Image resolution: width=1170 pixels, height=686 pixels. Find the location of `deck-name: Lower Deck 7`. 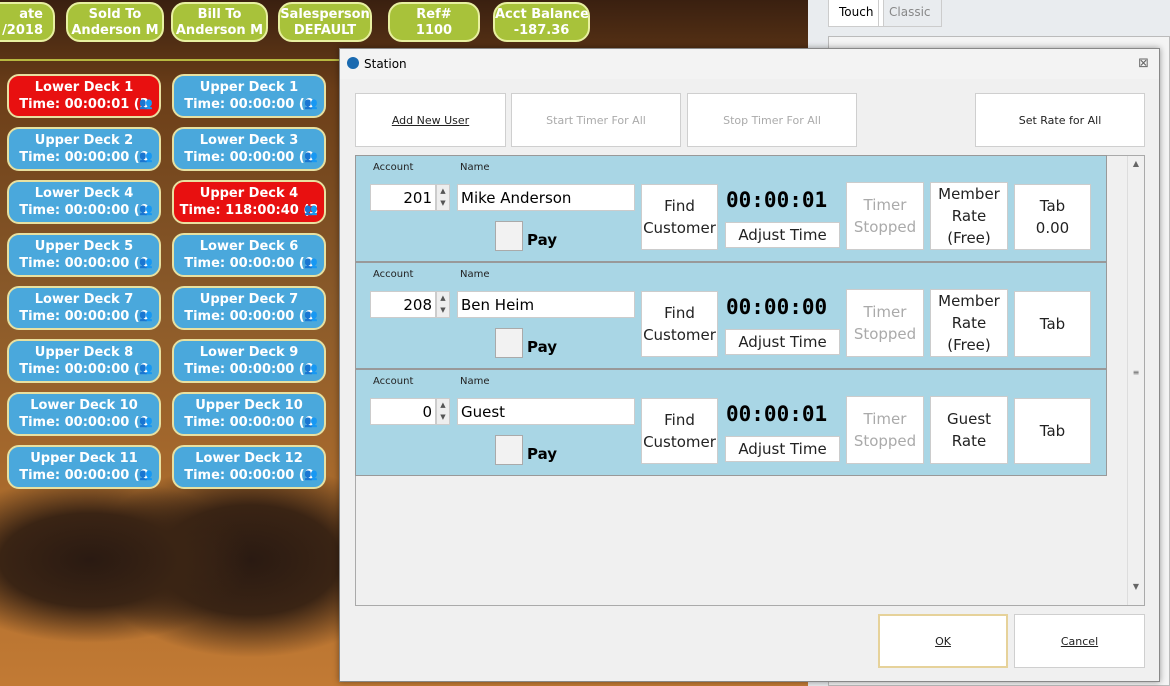

deck-name: Lower Deck 7 is located at coordinates (84, 299).